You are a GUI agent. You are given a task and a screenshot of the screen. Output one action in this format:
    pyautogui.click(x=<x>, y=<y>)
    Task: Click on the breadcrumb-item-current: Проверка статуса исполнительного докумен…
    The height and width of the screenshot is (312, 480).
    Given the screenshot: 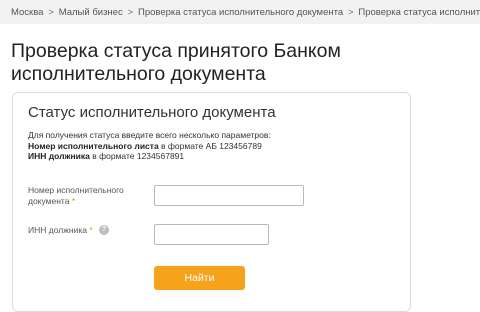 What is the action you would take?
    pyautogui.click(x=419, y=12)
    